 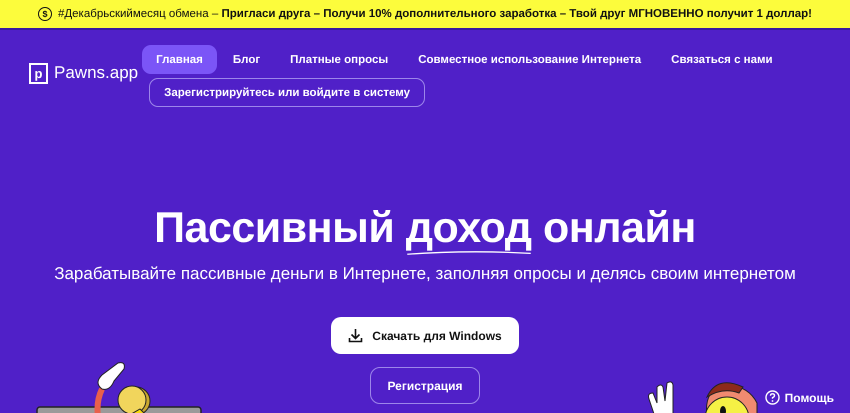 What do you see at coordinates (722, 59) in the screenshot?
I see `nav-tab: Связаться с нами` at bounding box center [722, 59].